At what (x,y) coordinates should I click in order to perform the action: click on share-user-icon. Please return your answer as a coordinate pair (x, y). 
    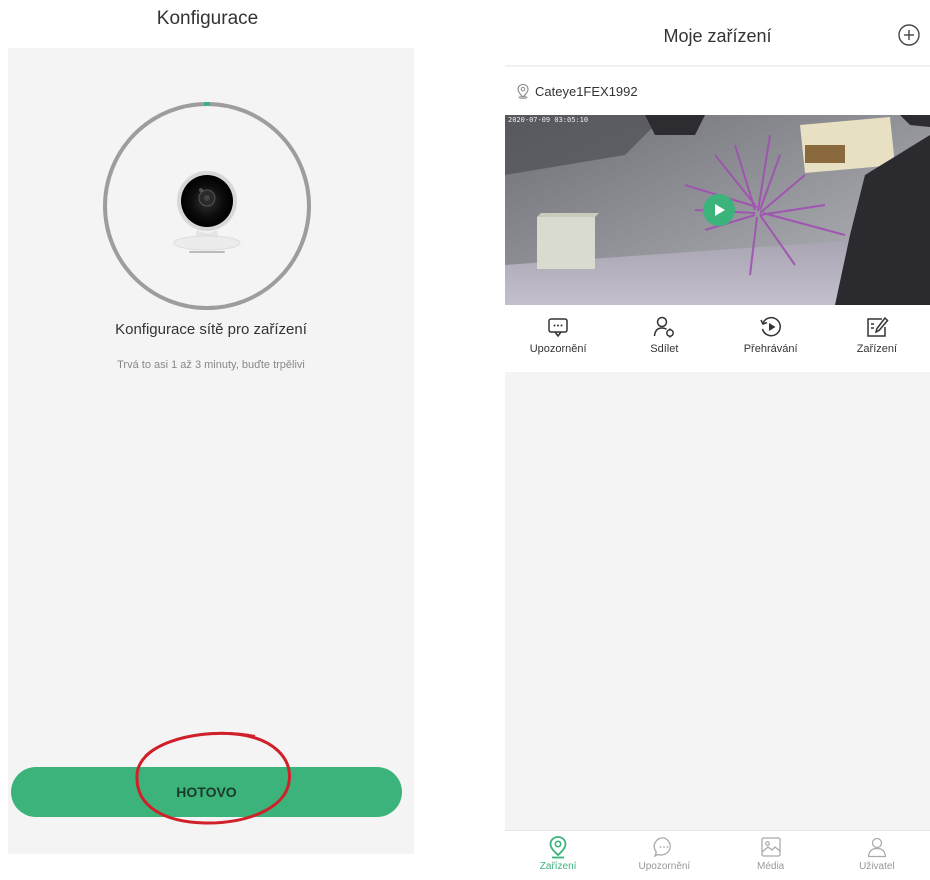
    Looking at the image, I should click on (664, 327).